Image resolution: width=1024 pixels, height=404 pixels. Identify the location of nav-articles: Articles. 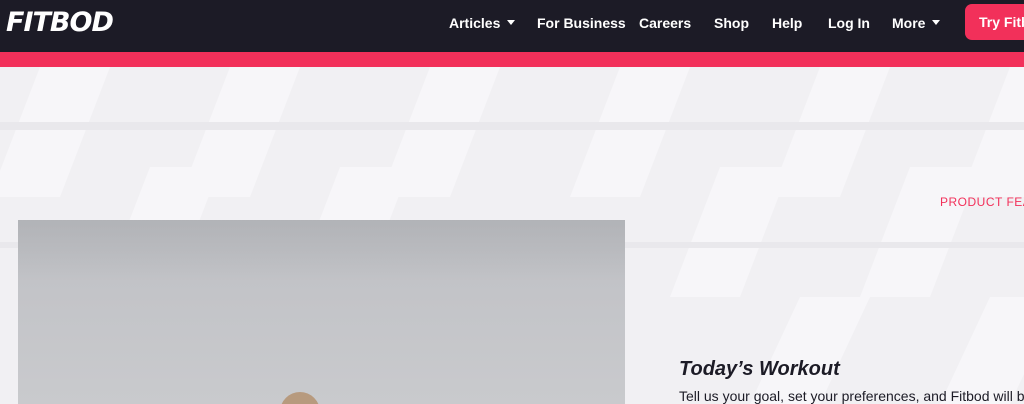
(482, 23).